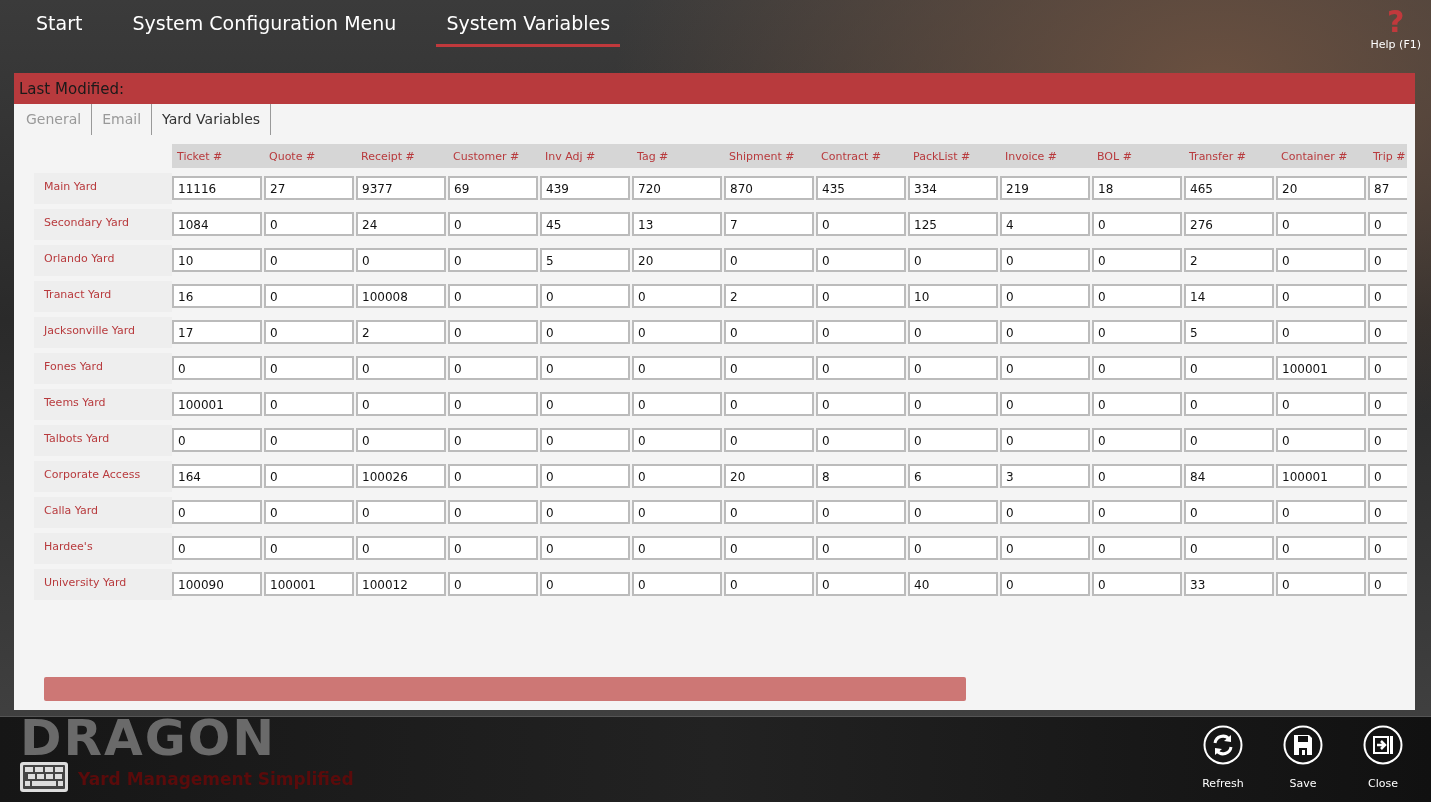 Image resolution: width=1431 pixels, height=802 pixels. I want to click on refresh-button: Refresh, so click(1223, 763).